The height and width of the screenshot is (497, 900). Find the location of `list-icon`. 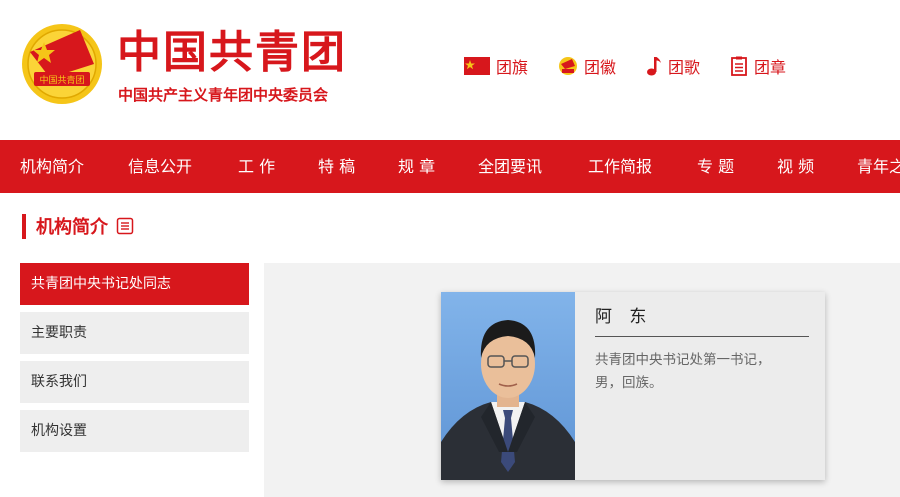

list-icon is located at coordinates (125, 226).